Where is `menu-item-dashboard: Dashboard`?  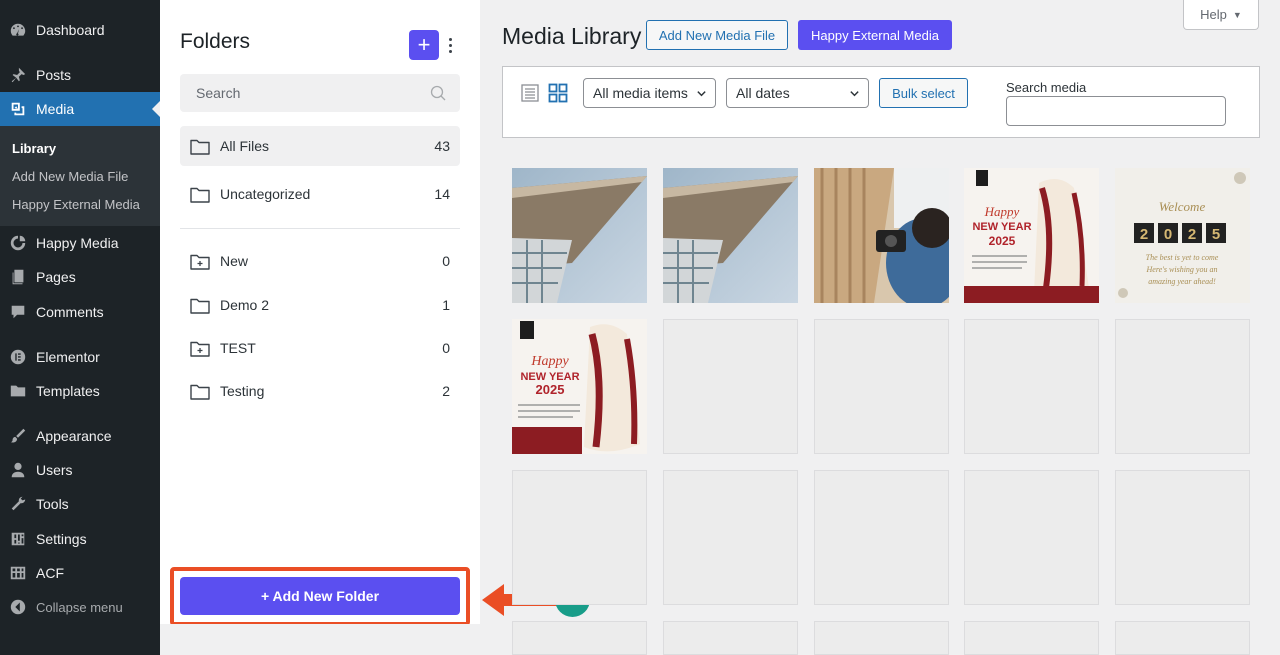
menu-item-dashboard: Dashboard is located at coordinates (80, 30).